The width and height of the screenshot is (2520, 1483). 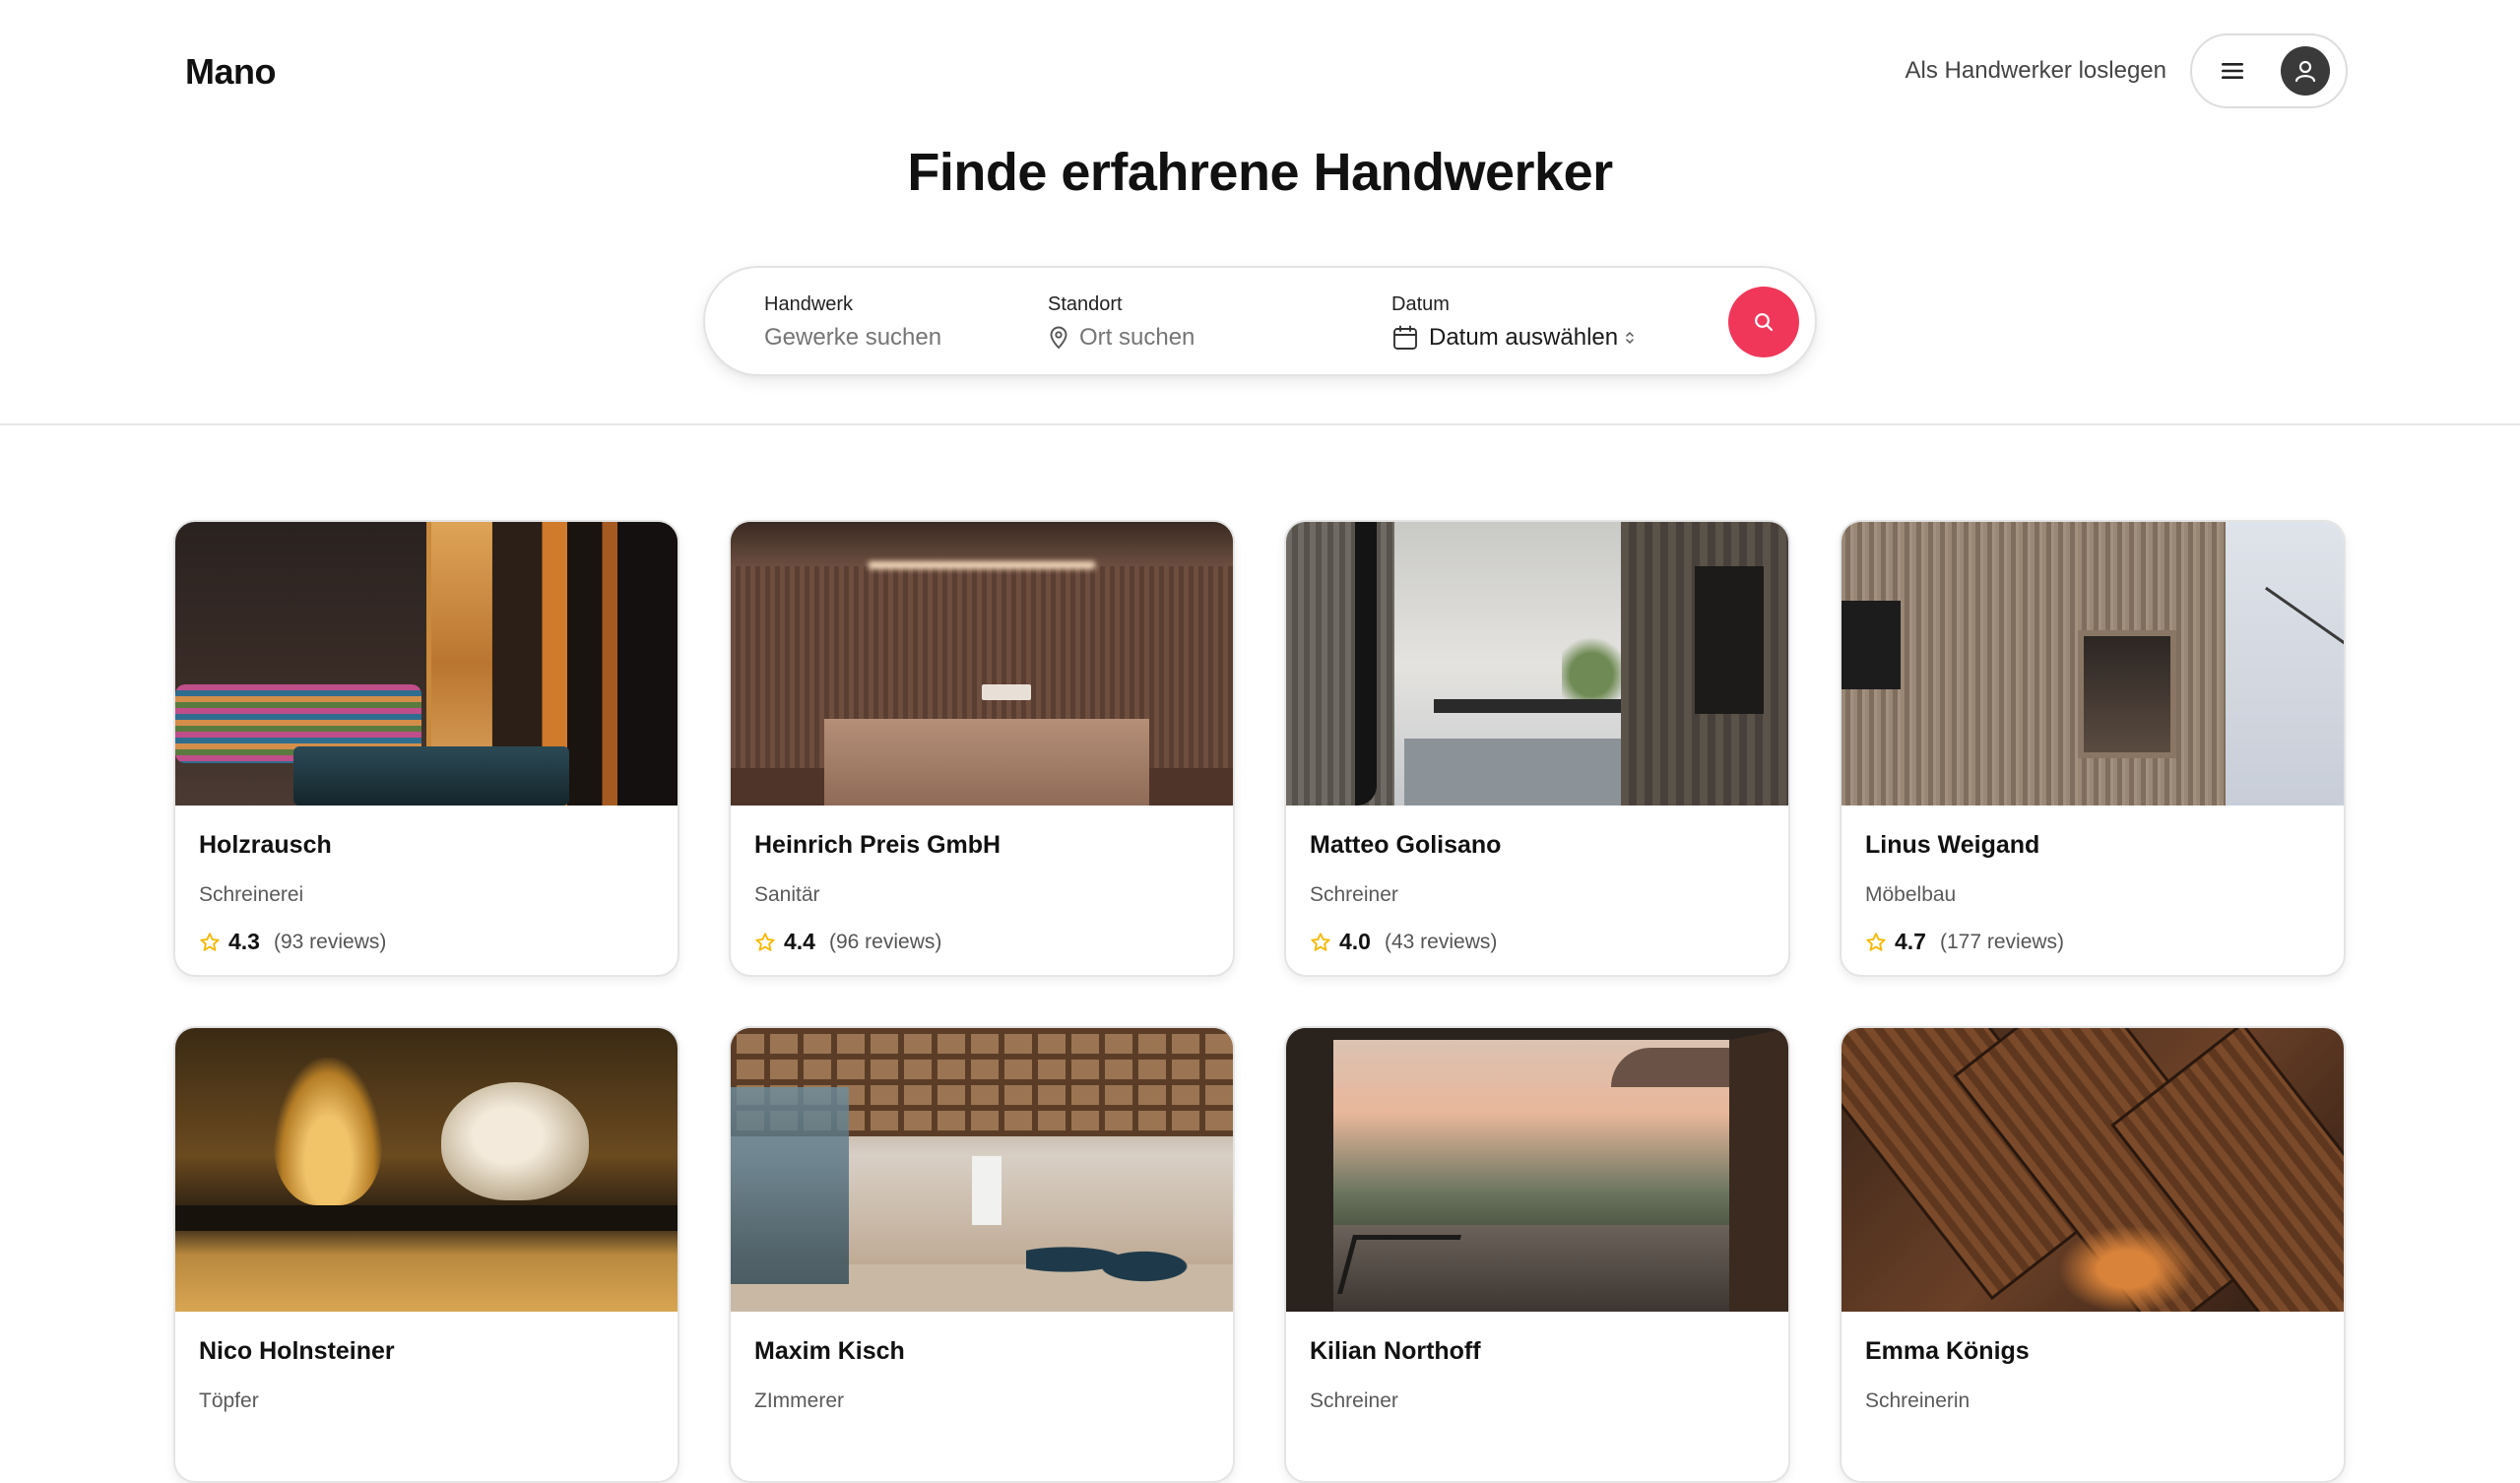 I want to click on review-count: (96 reviews), so click(x=885, y=942).